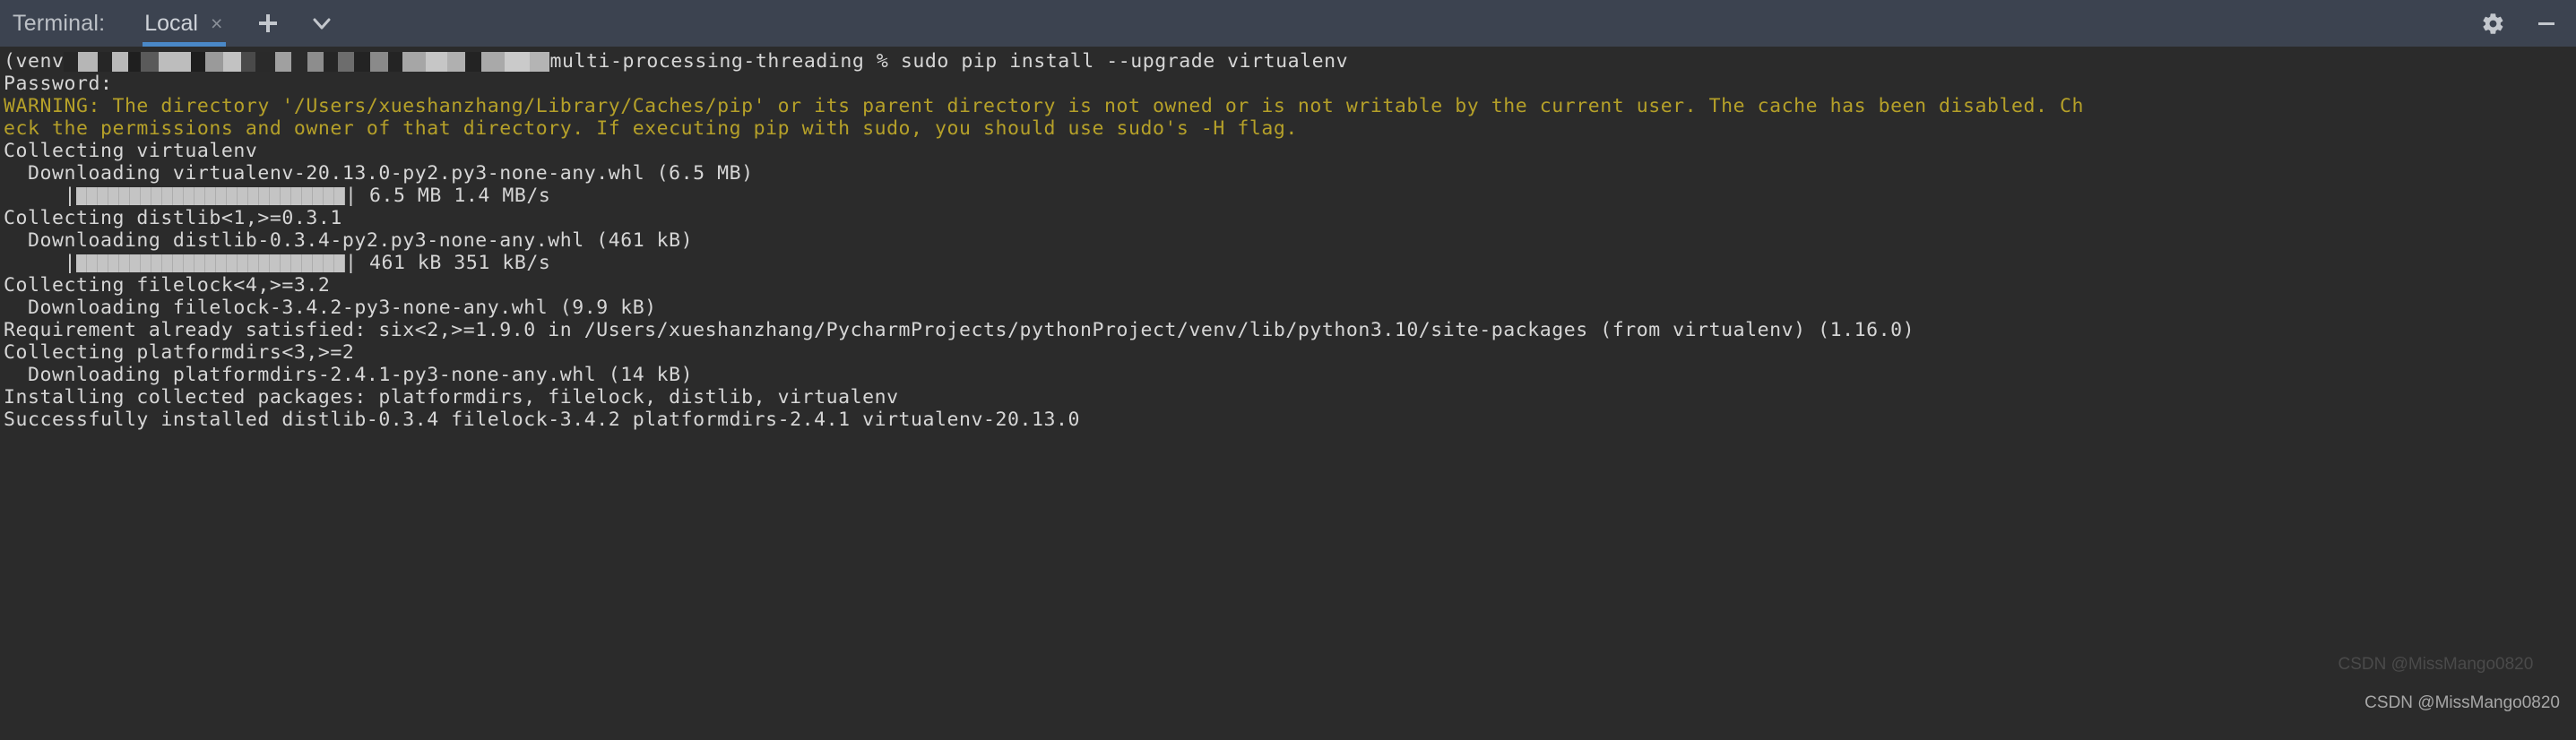  I want to click on output-line: Collecting platformdirs<3,>=2, so click(179, 352).